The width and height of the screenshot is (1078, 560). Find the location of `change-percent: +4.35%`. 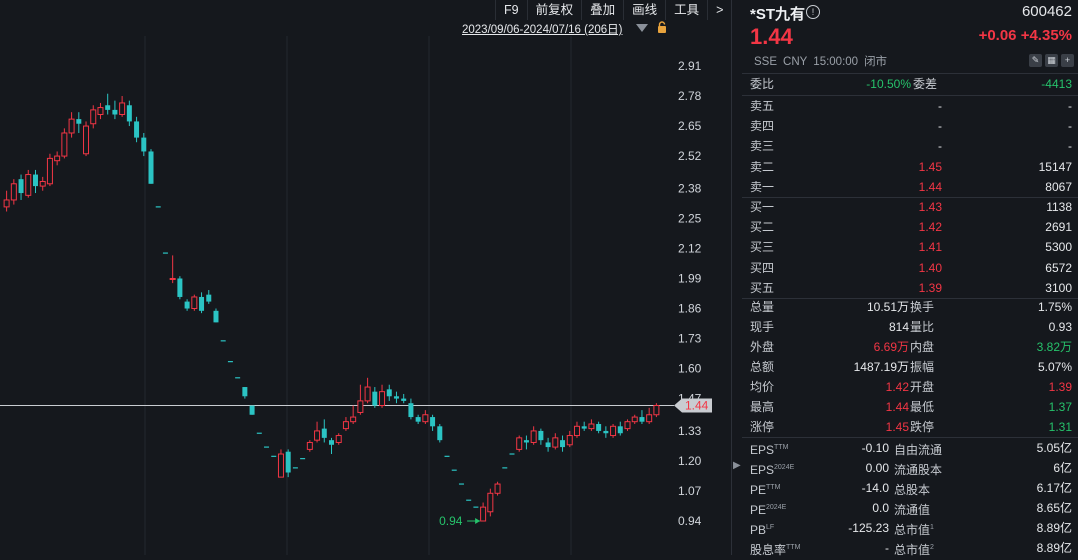

change-percent: +4.35% is located at coordinates (1046, 35).